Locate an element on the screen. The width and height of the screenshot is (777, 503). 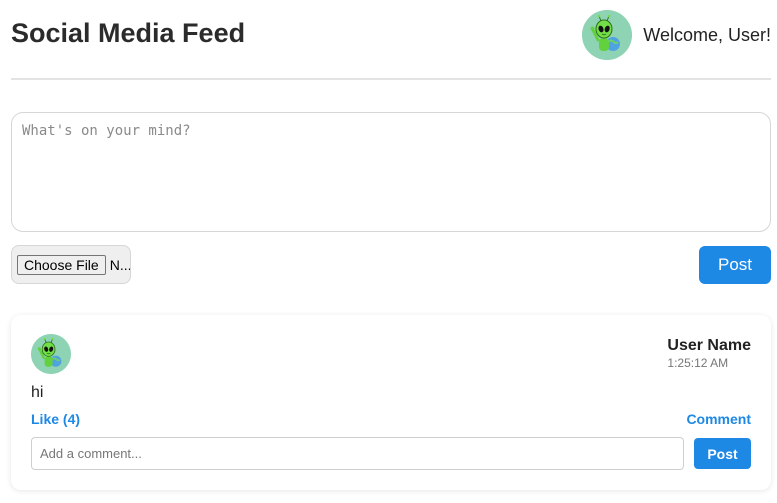
header-user: Welcome, User! is located at coordinates (676, 35).